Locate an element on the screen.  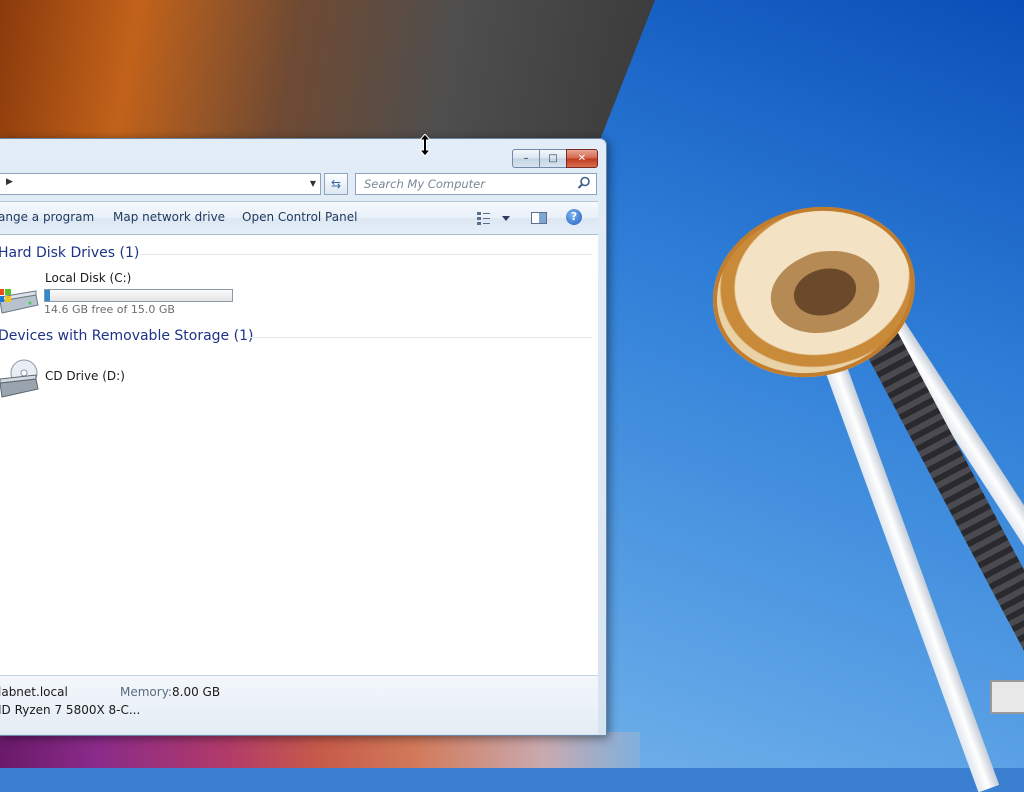
address-dropdown-icon: ▼ is located at coordinates (313, 184).